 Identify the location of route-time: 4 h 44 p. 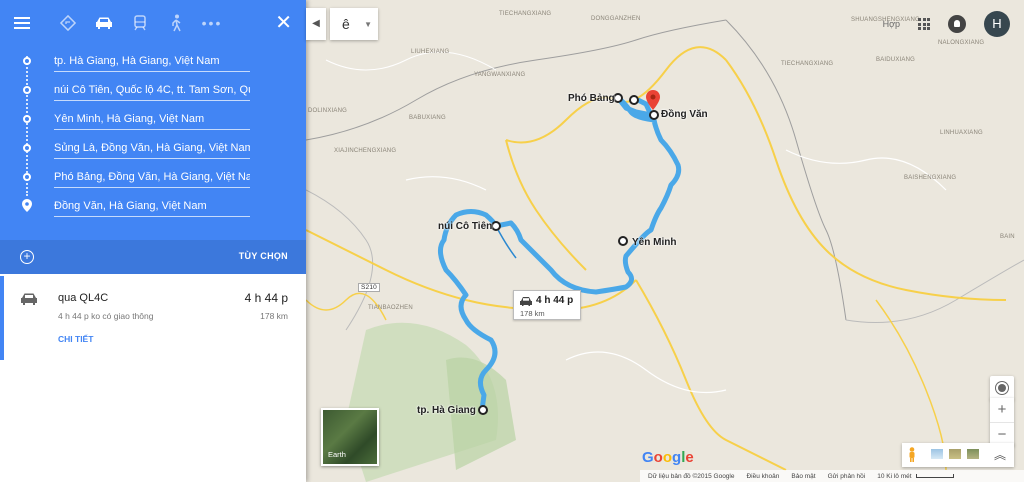
(555, 300).